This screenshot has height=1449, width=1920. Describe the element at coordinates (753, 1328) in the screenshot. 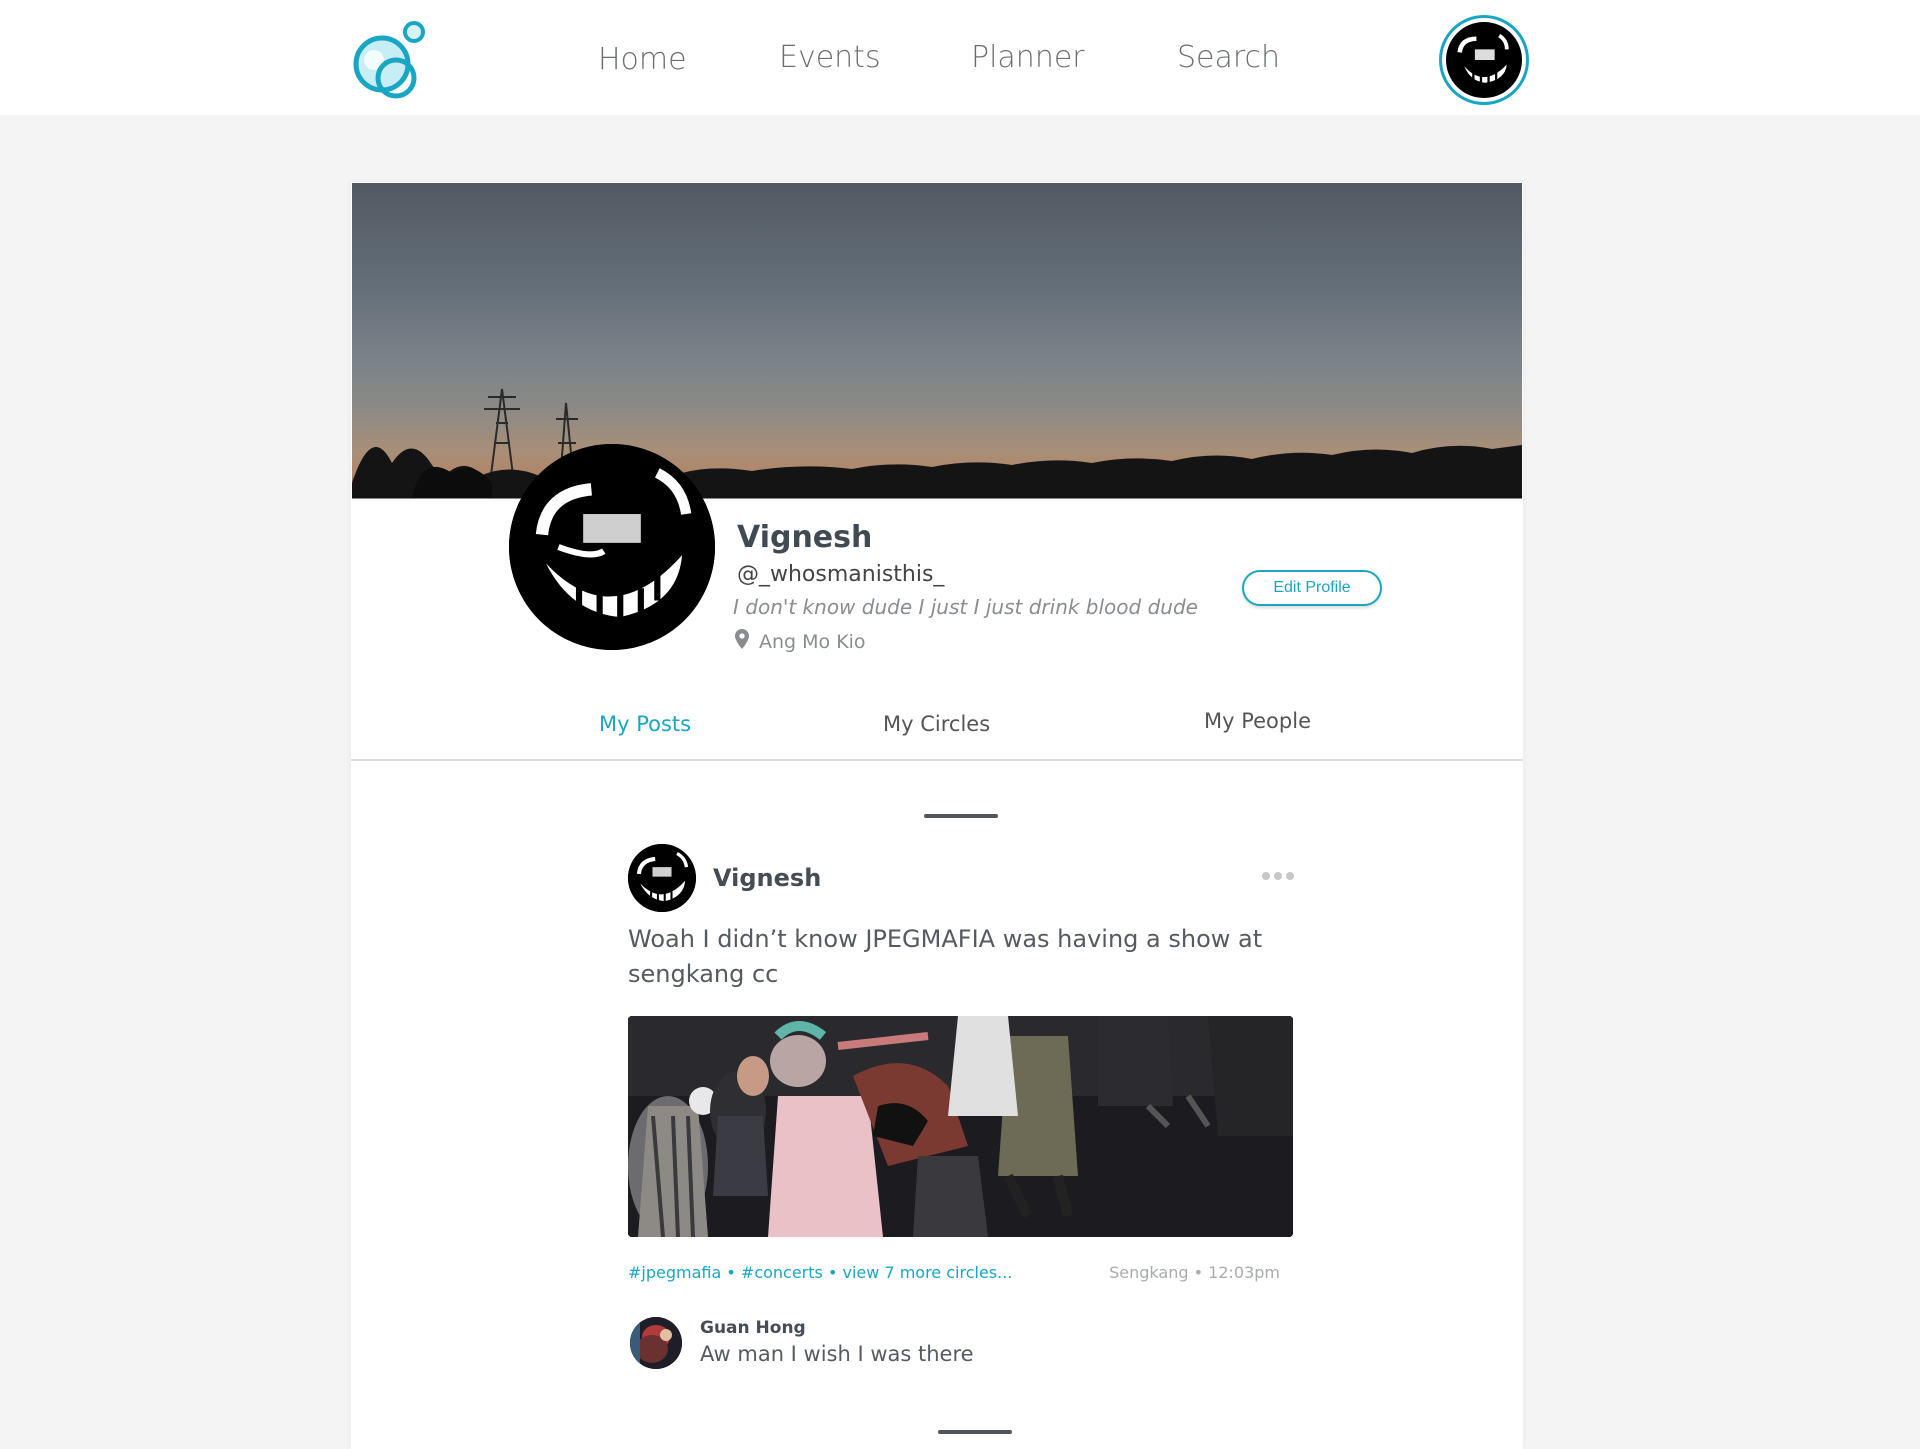

I see `comment-author-name: Guan Hong` at that location.